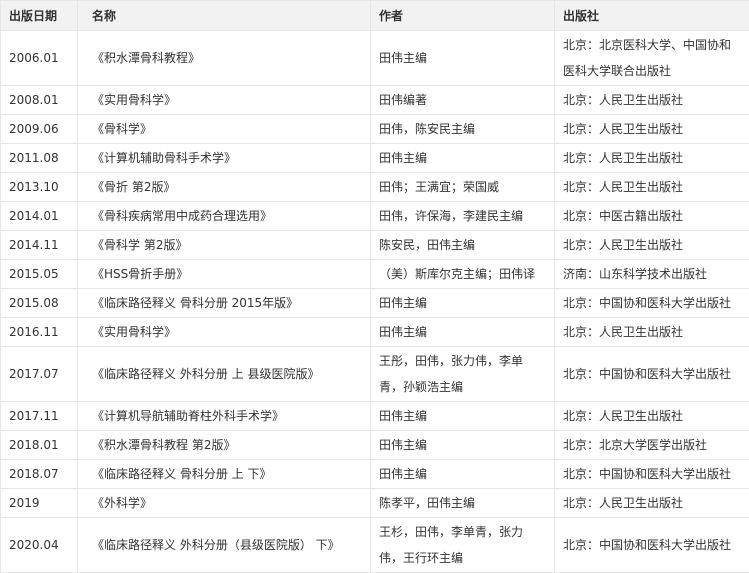  Describe the element at coordinates (224, 374) in the screenshot. I see `cell-title: 《临床路径释义 外科分册 上 县级医院版》` at that location.